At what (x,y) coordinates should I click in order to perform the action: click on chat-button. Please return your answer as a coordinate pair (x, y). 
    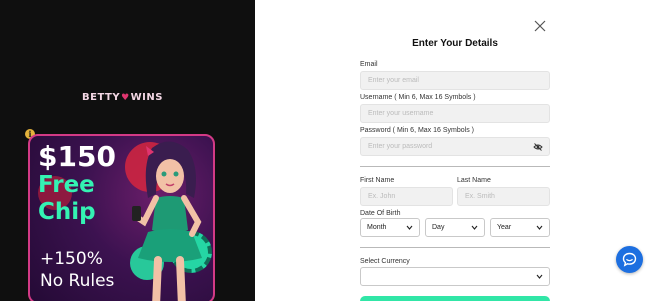
    Looking at the image, I should click on (629, 259).